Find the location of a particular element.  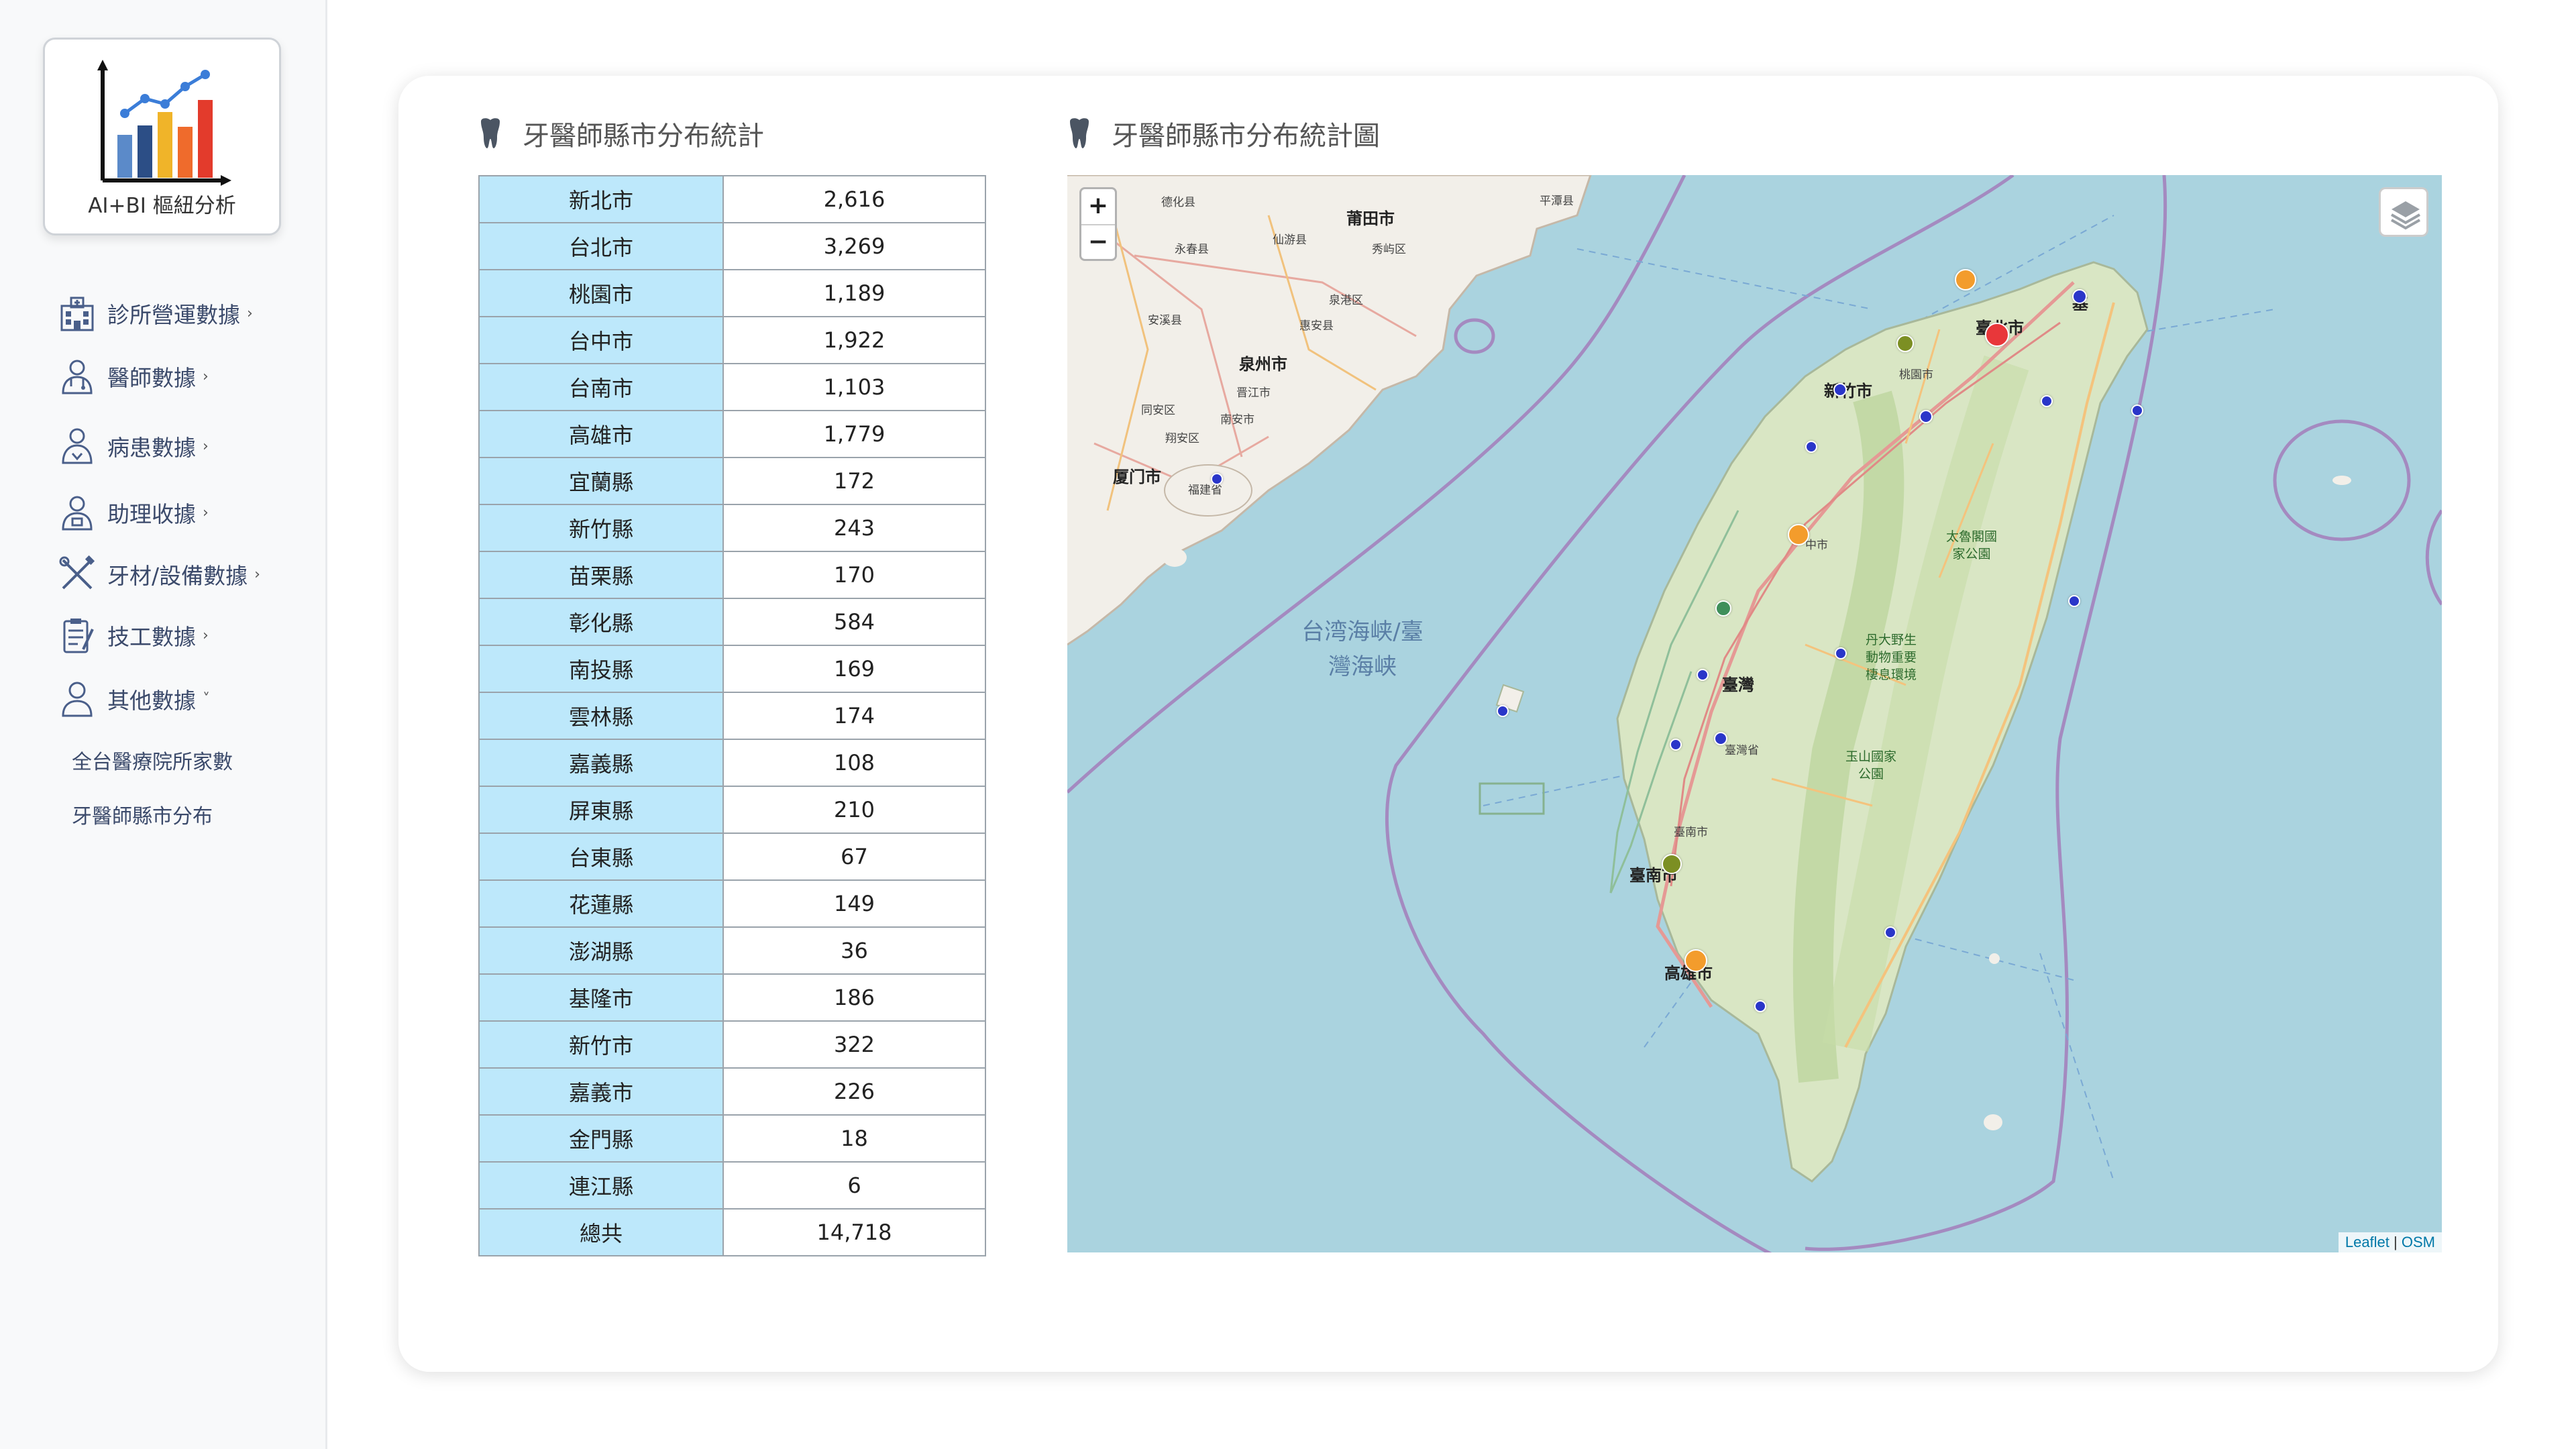

subnav-medical-institutions: 全台醫療院所家數 is located at coordinates (152, 760).